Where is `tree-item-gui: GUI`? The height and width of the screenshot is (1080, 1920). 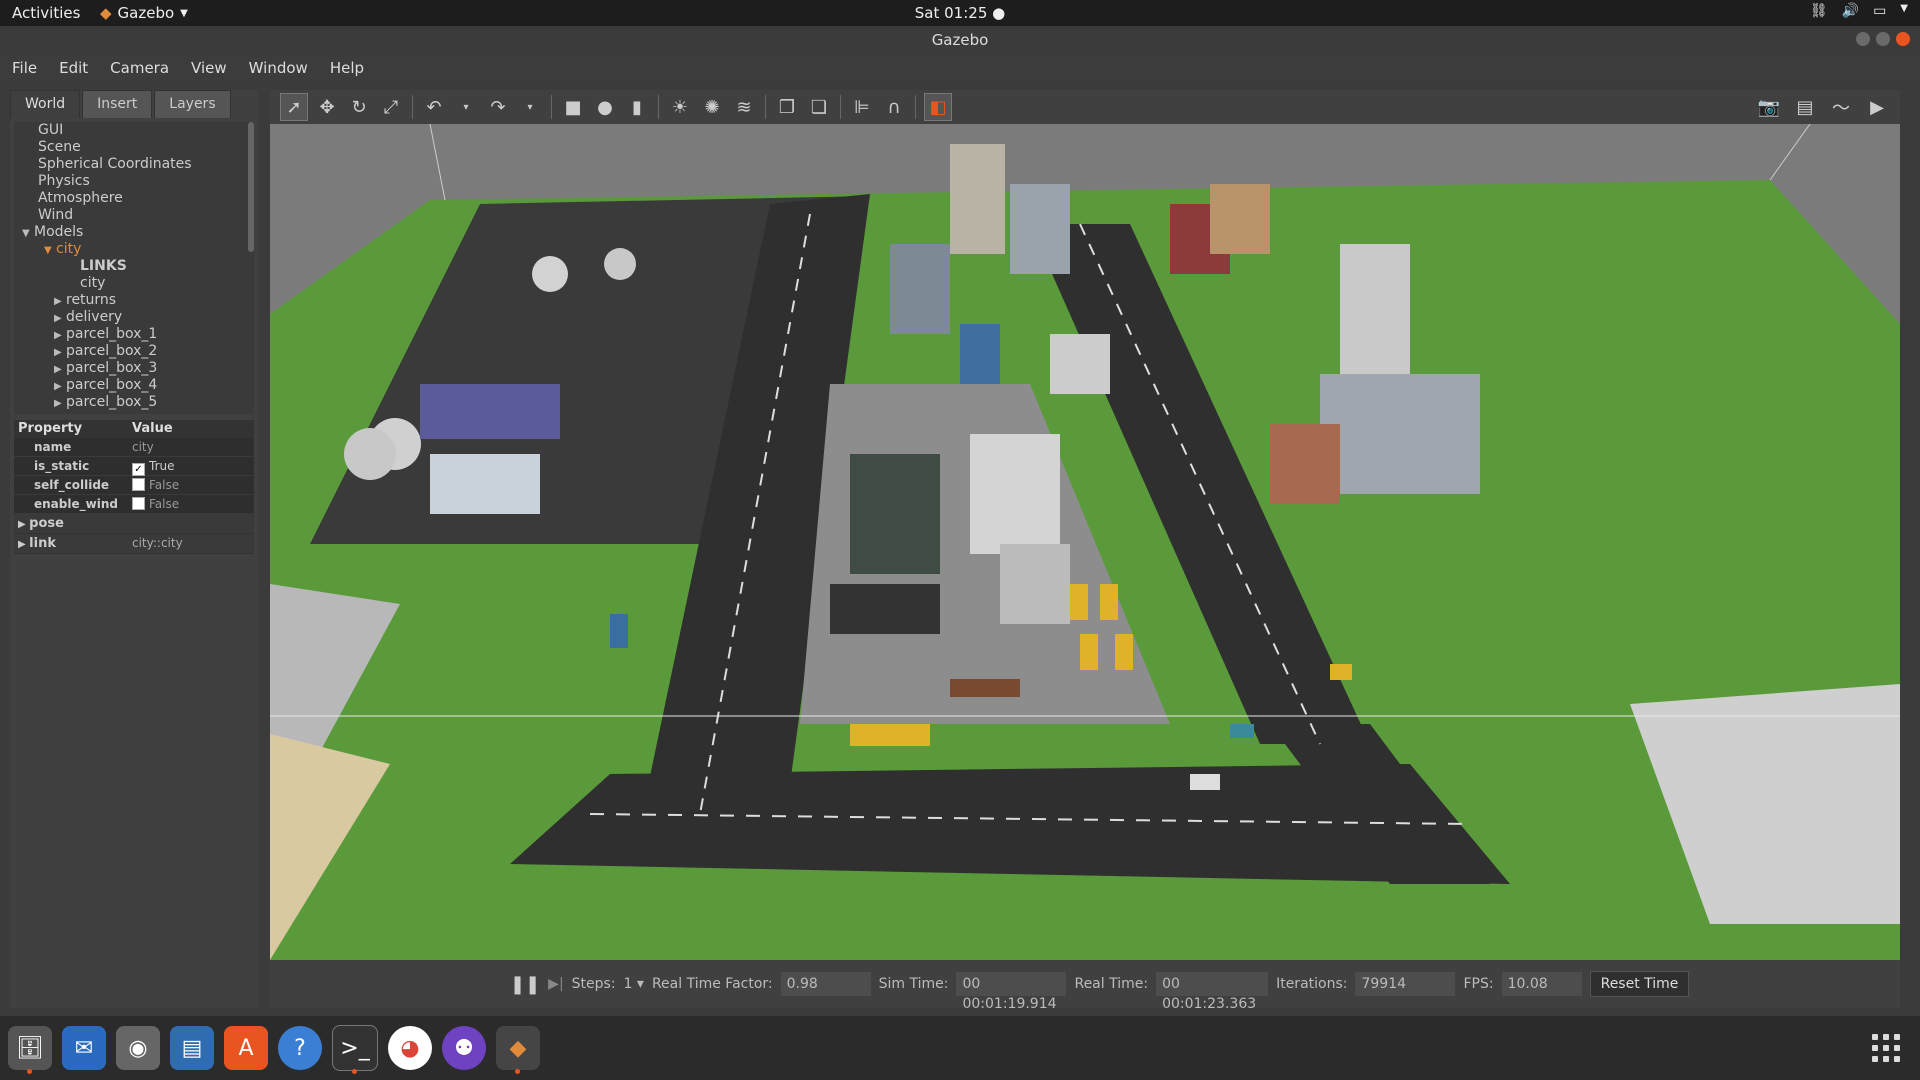
tree-item-gui: GUI is located at coordinates (134, 130).